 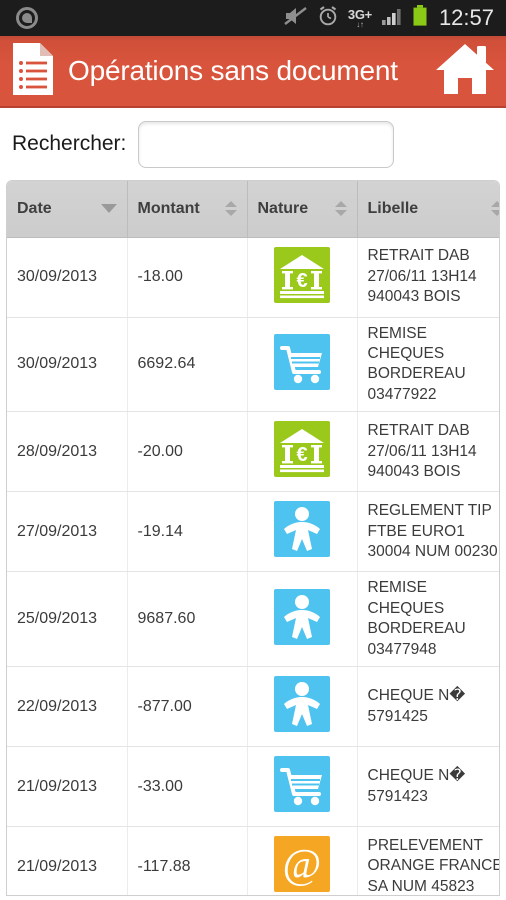 What do you see at coordinates (67, 707) in the screenshot?
I see `cell-date: 22/09/2013` at bounding box center [67, 707].